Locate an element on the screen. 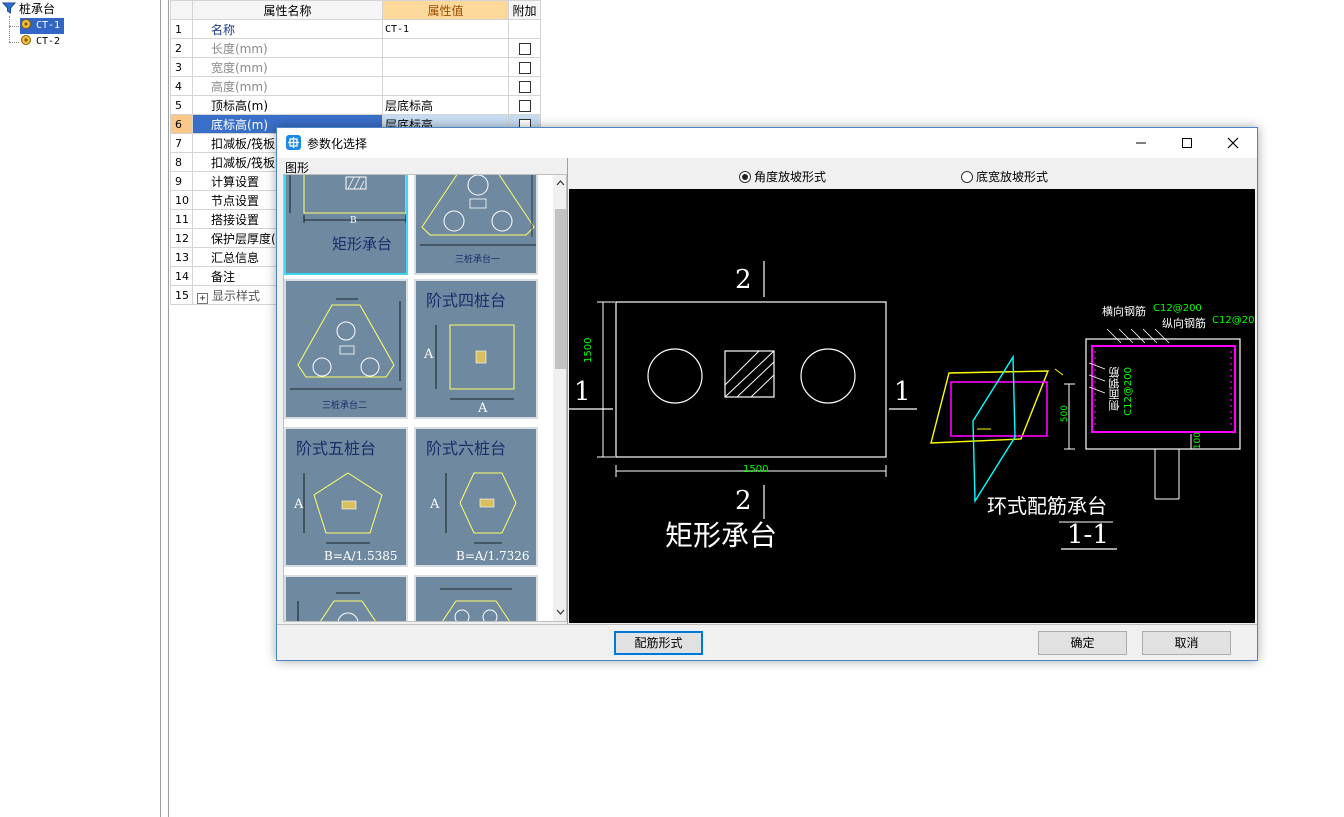 This screenshot has width=1344, height=817. thumb-stepped-four: 阶式四桩台 A A is located at coordinates (476, 349).